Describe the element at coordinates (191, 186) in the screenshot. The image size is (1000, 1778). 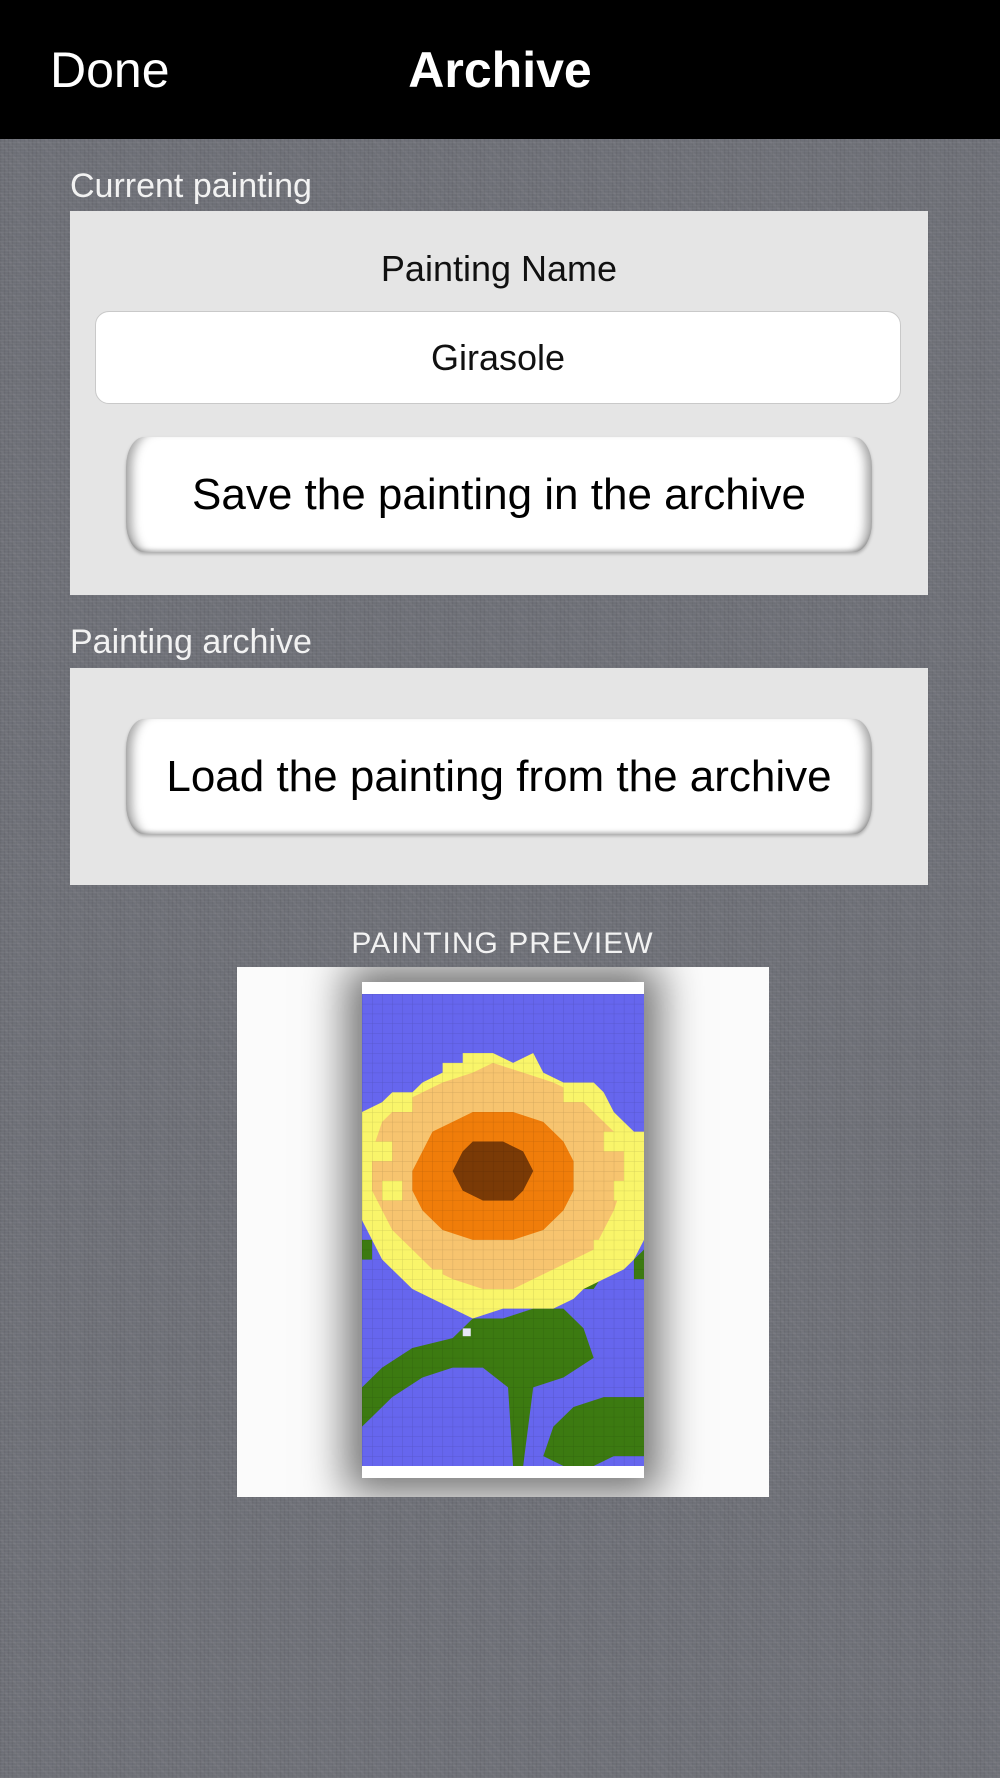
I see `current-painting-section-label: Current painting` at that location.